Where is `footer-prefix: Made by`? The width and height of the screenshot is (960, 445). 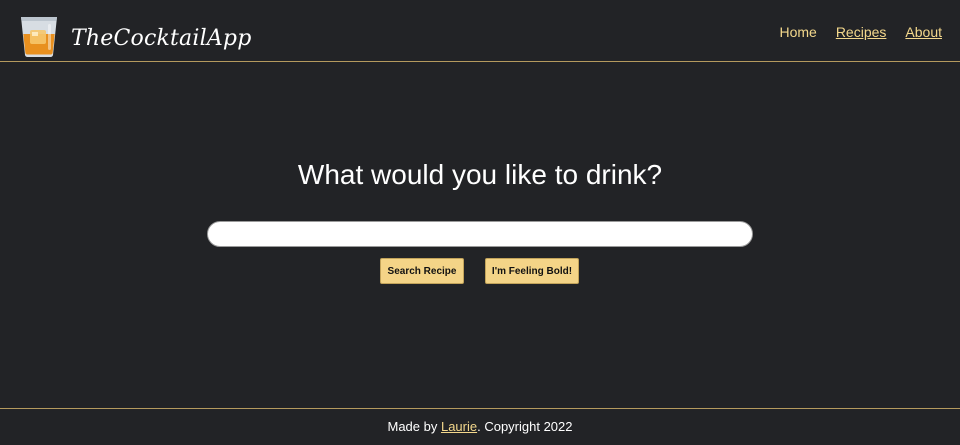
footer-prefix: Made by is located at coordinates (414, 426).